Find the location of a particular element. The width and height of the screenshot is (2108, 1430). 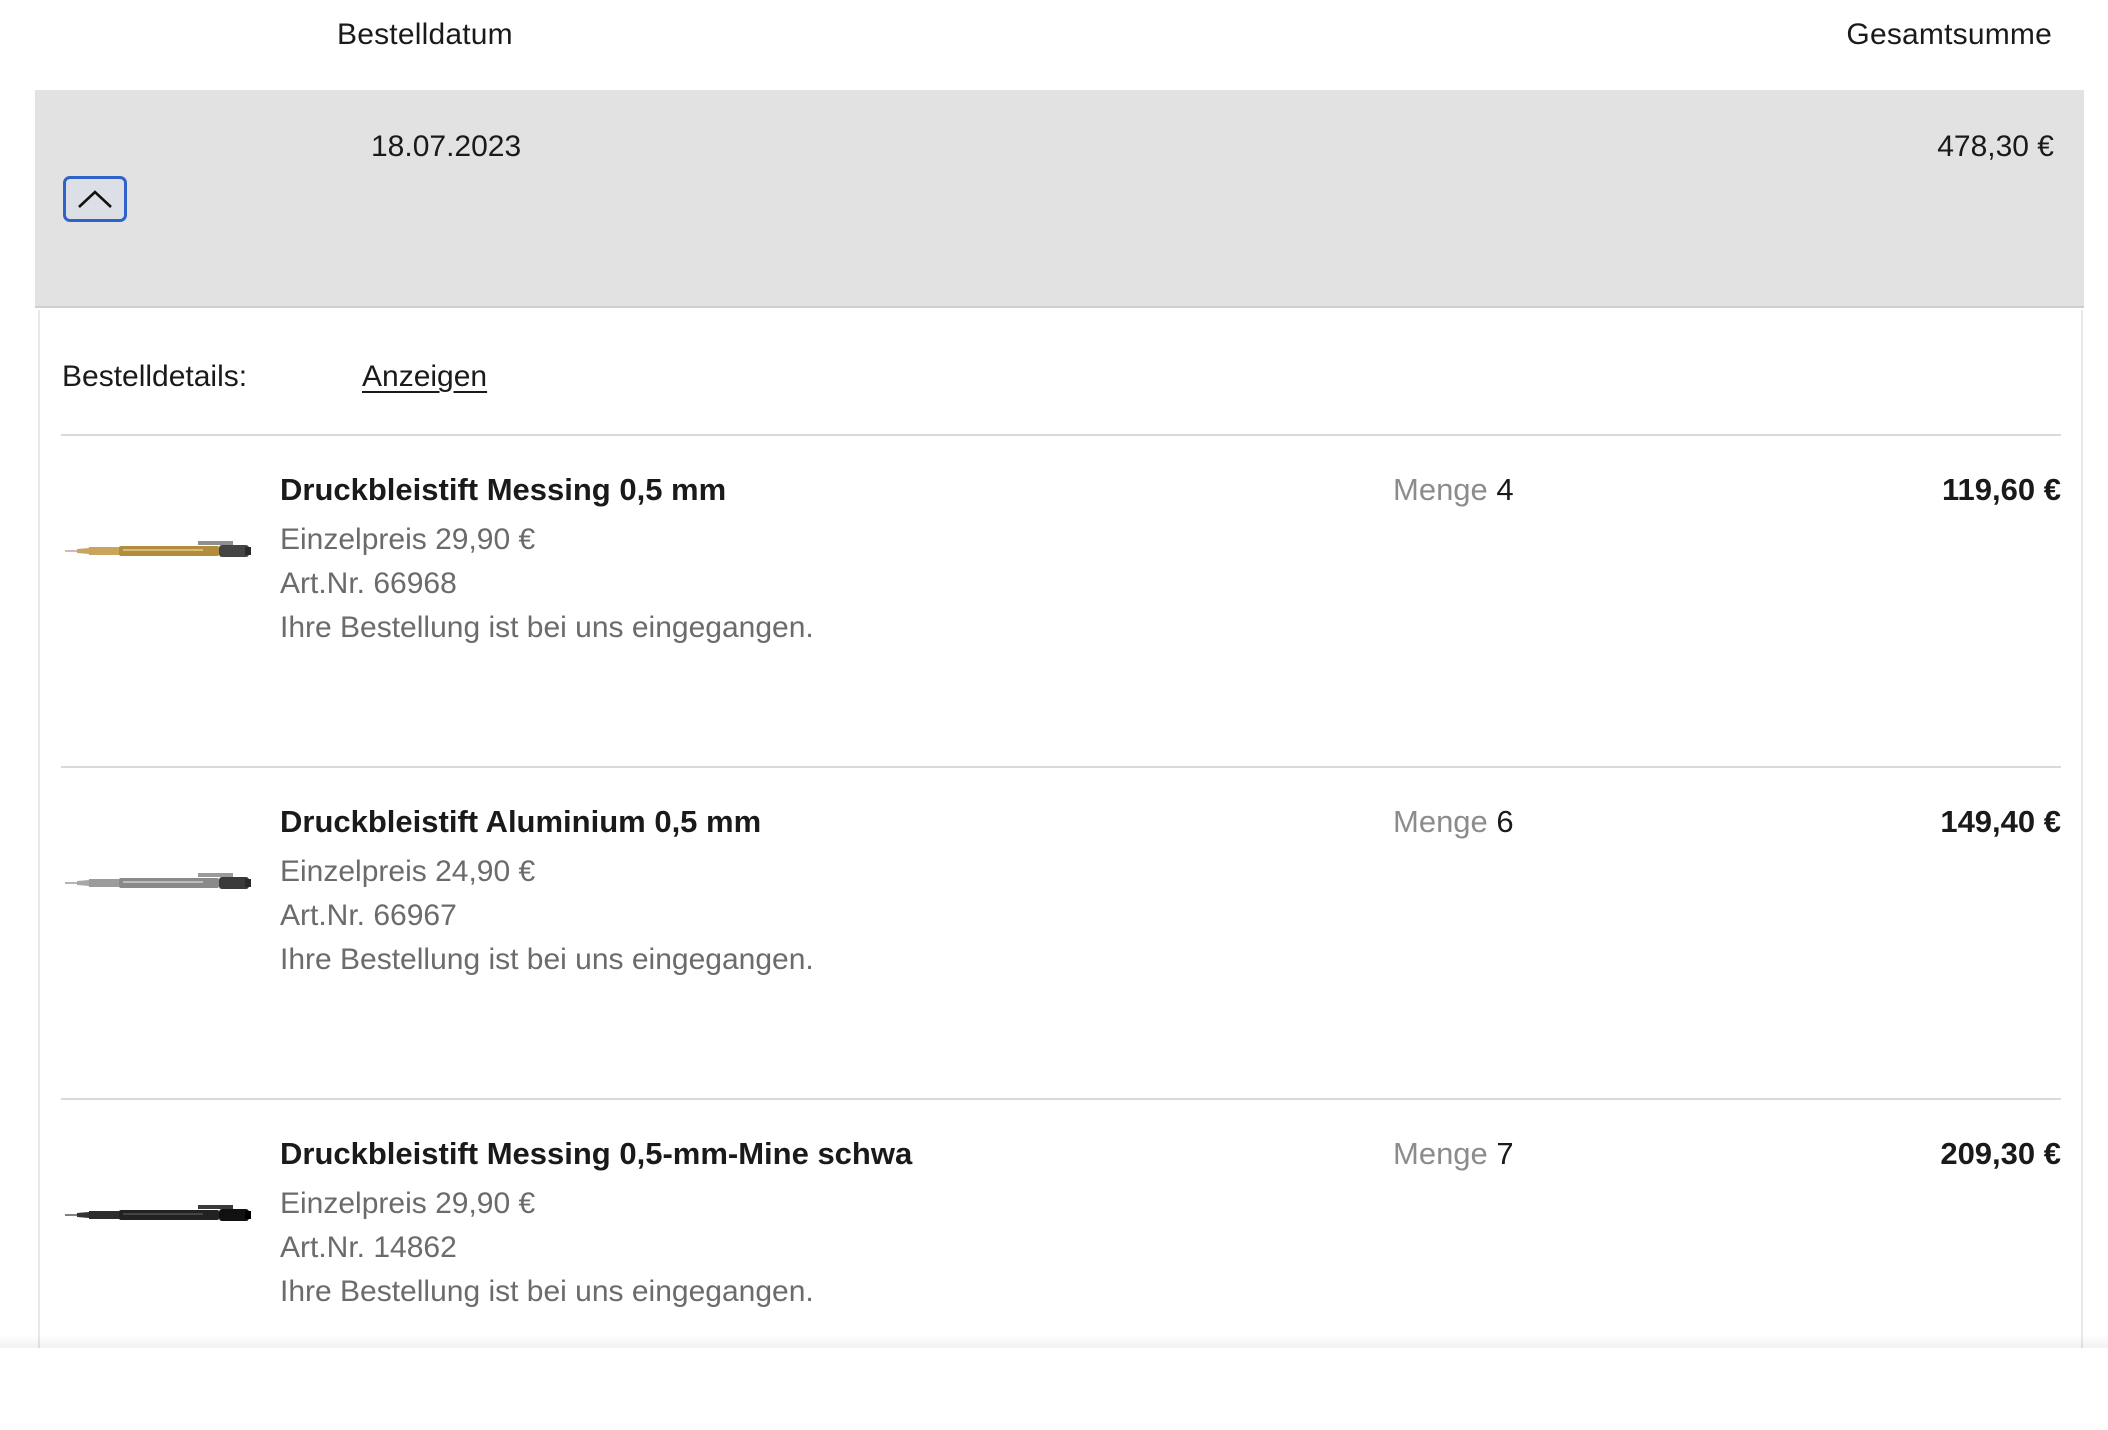

show-order-details-link: Anzeigen is located at coordinates (424, 377).